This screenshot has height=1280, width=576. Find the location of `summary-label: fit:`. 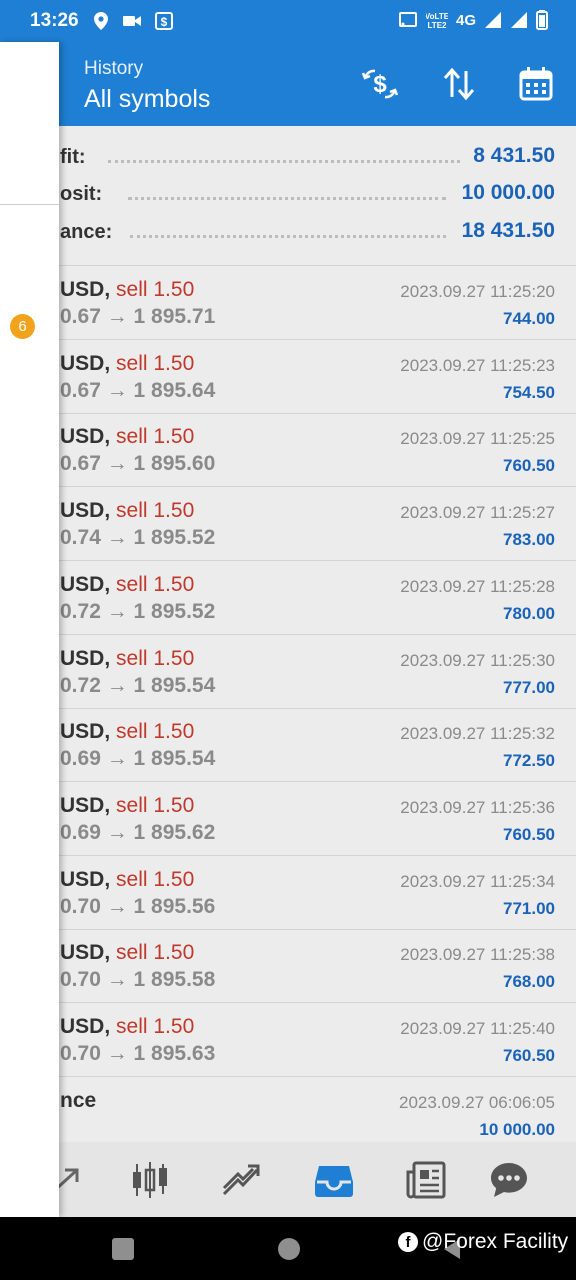

summary-label: fit: is located at coordinates (73, 157).